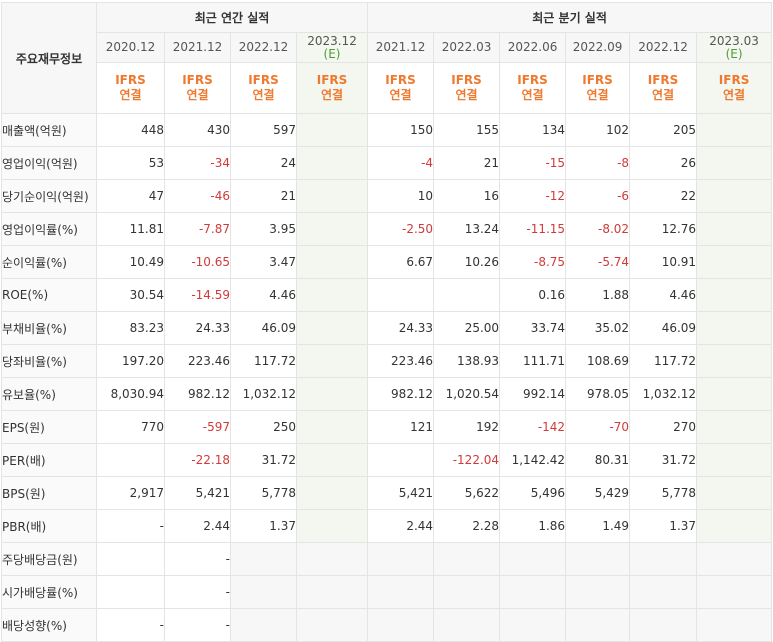 This screenshot has height=642, width=773. I want to click on table-row: ROE(%) 30.54 -14.59 4.46 0.16 1.88 4.46, so click(387, 295).